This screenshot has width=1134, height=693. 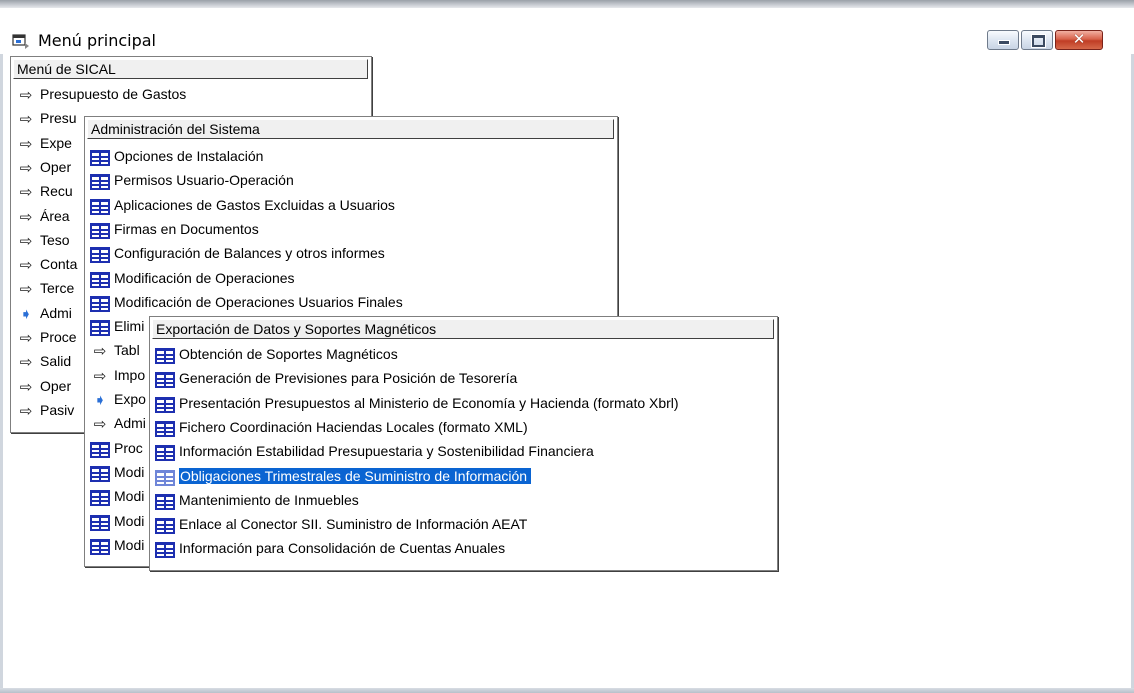 What do you see at coordinates (20, 41) in the screenshot?
I see `app-icon` at bounding box center [20, 41].